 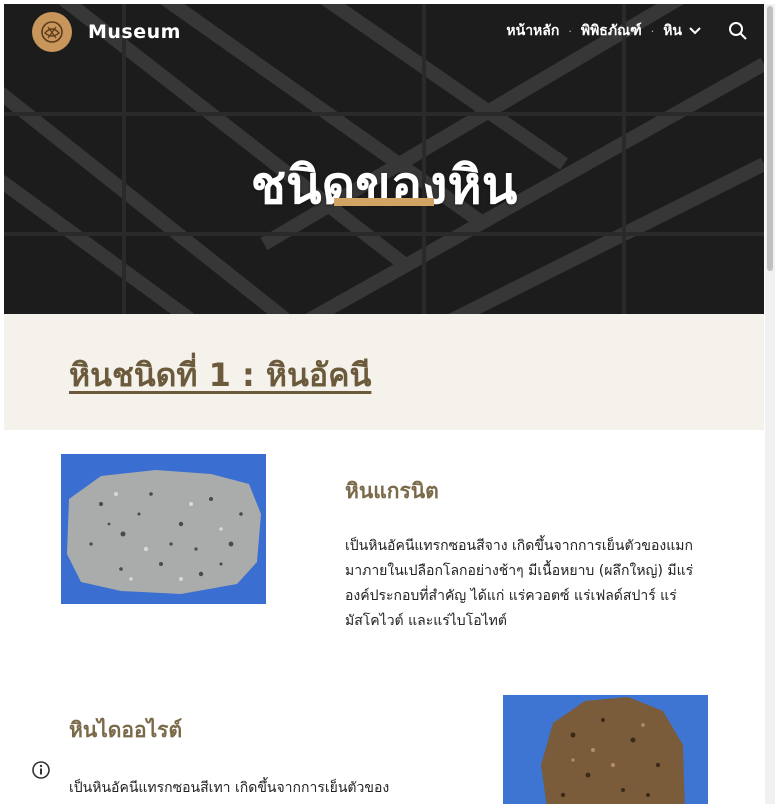 I want to click on chevron-down-icon, so click(x=695, y=31).